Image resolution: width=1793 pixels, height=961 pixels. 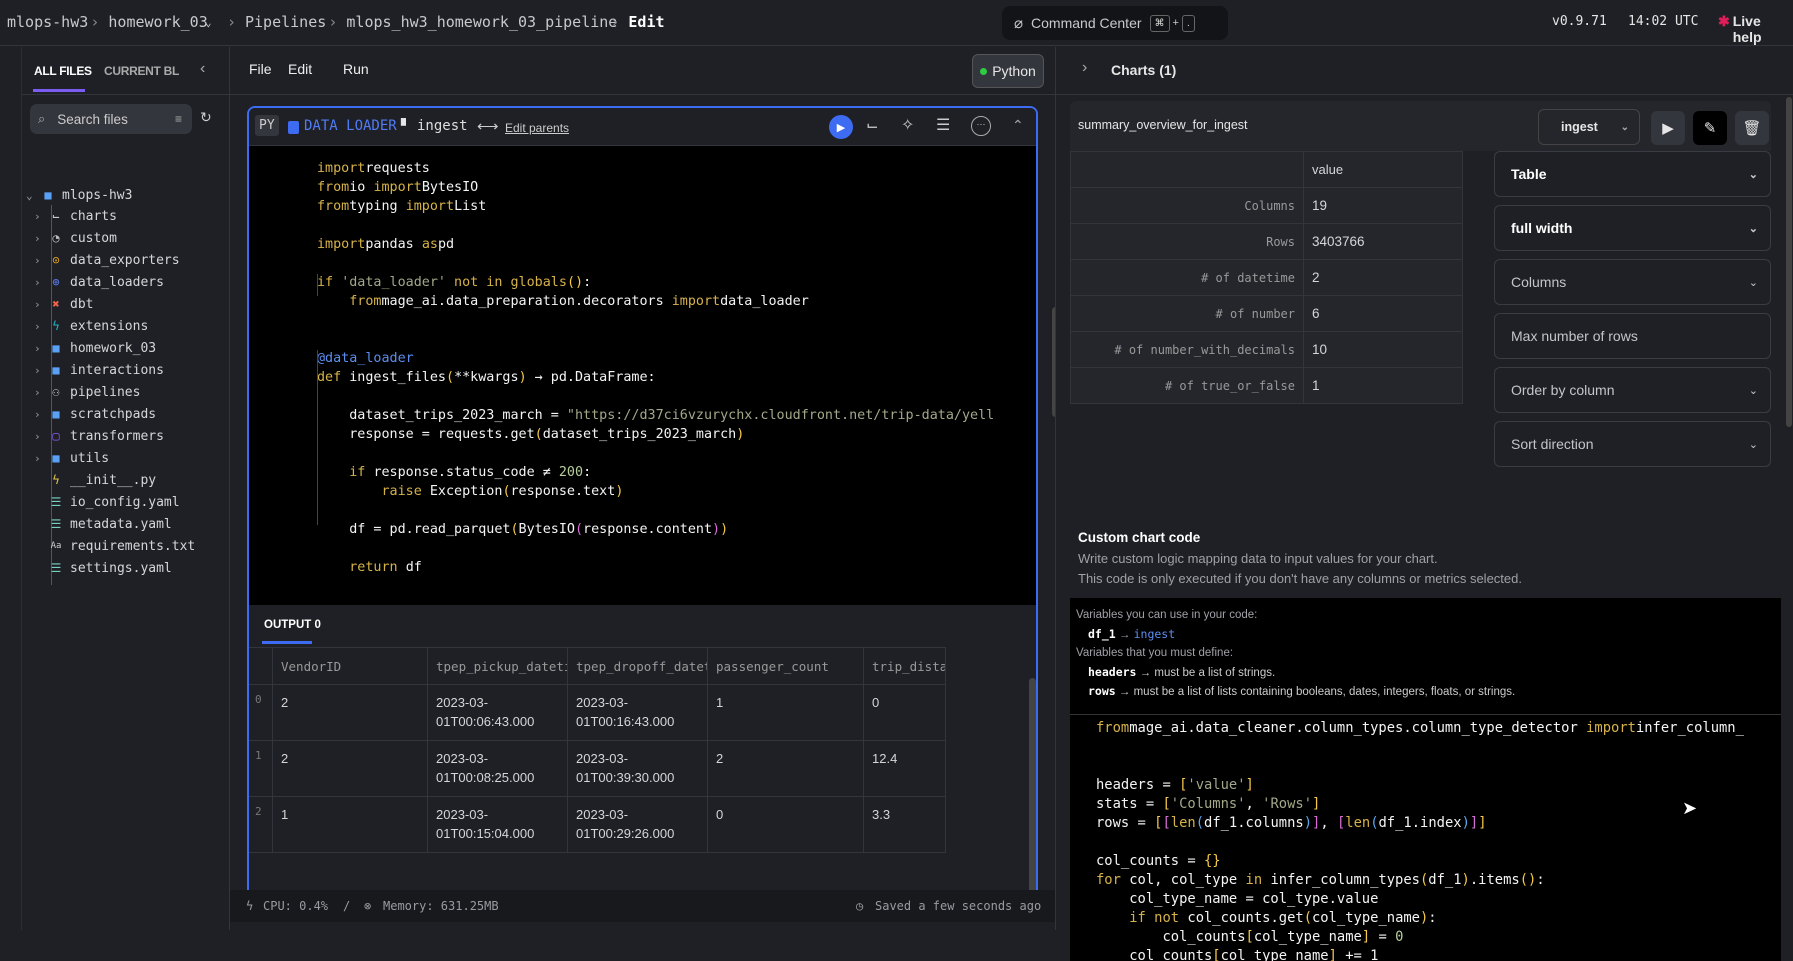 I want to click on run-block-button: ▶, so click(x=841, y=127).